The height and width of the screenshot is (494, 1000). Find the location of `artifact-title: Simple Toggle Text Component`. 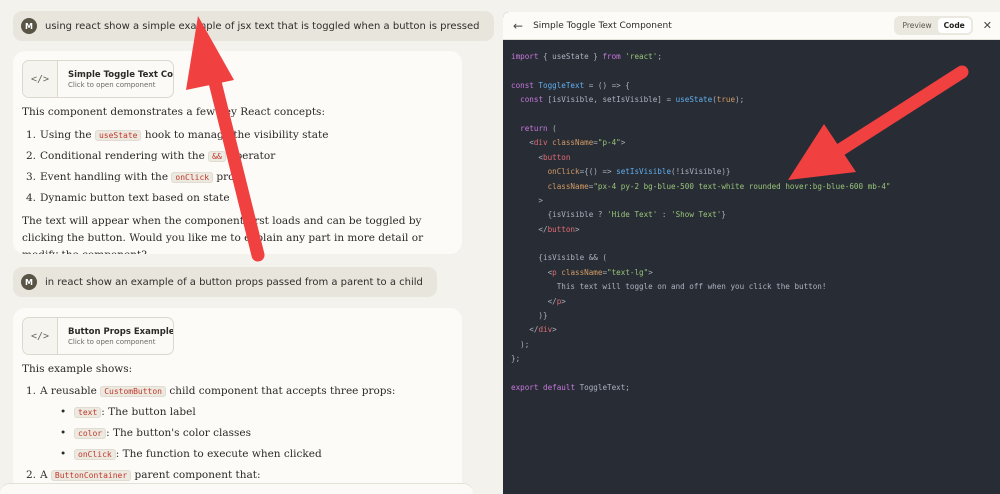

artifact-title: Simple Toggle Text Component is located at coordinates (120, 74).